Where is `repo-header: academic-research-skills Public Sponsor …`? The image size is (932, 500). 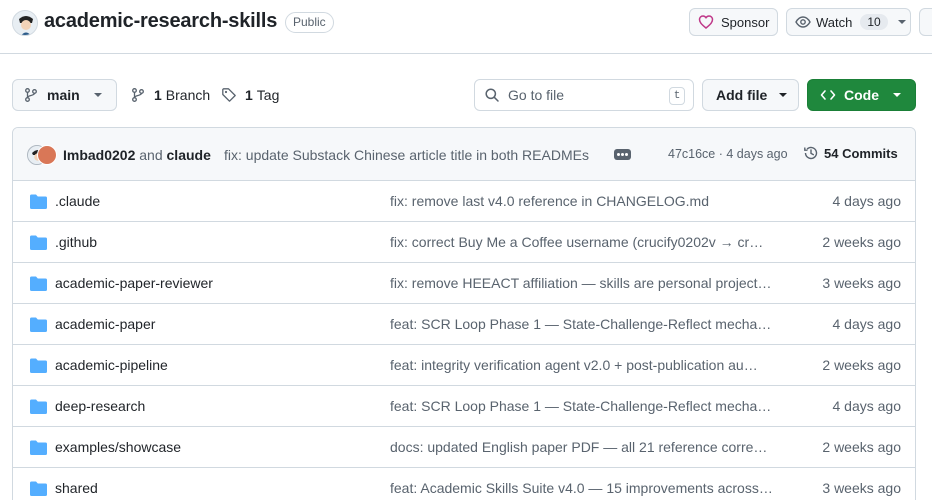
repo-header: academic-research-skills Public Sponsor … is located at coordinates (466, 27).